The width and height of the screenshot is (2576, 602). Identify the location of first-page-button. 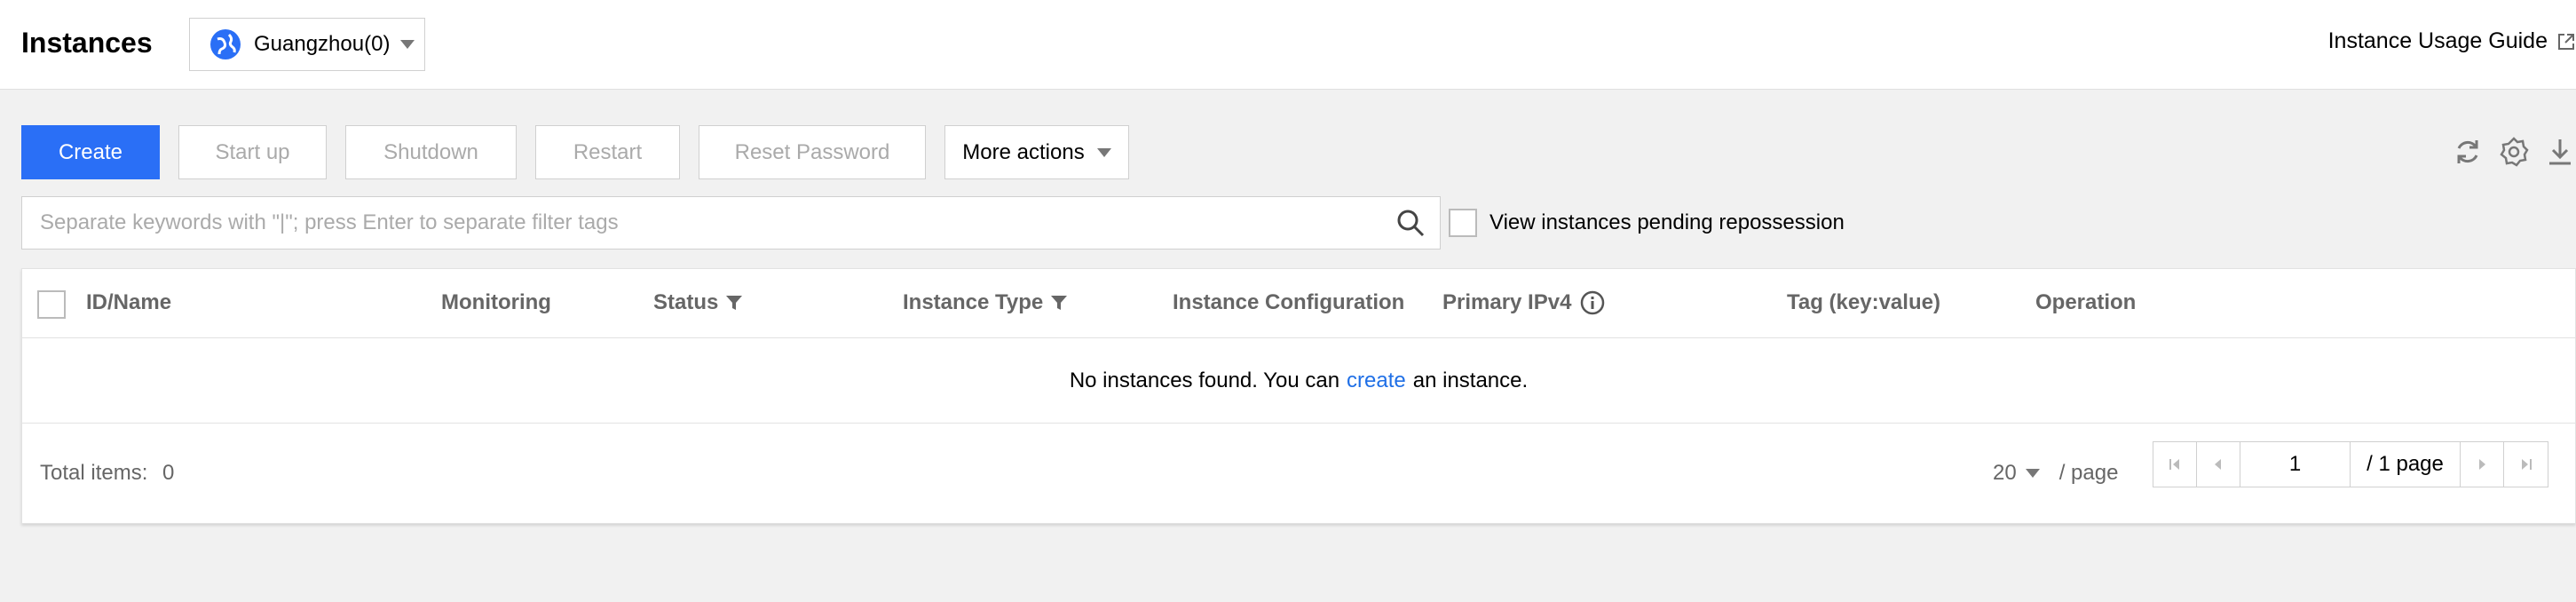
(2175, 464).